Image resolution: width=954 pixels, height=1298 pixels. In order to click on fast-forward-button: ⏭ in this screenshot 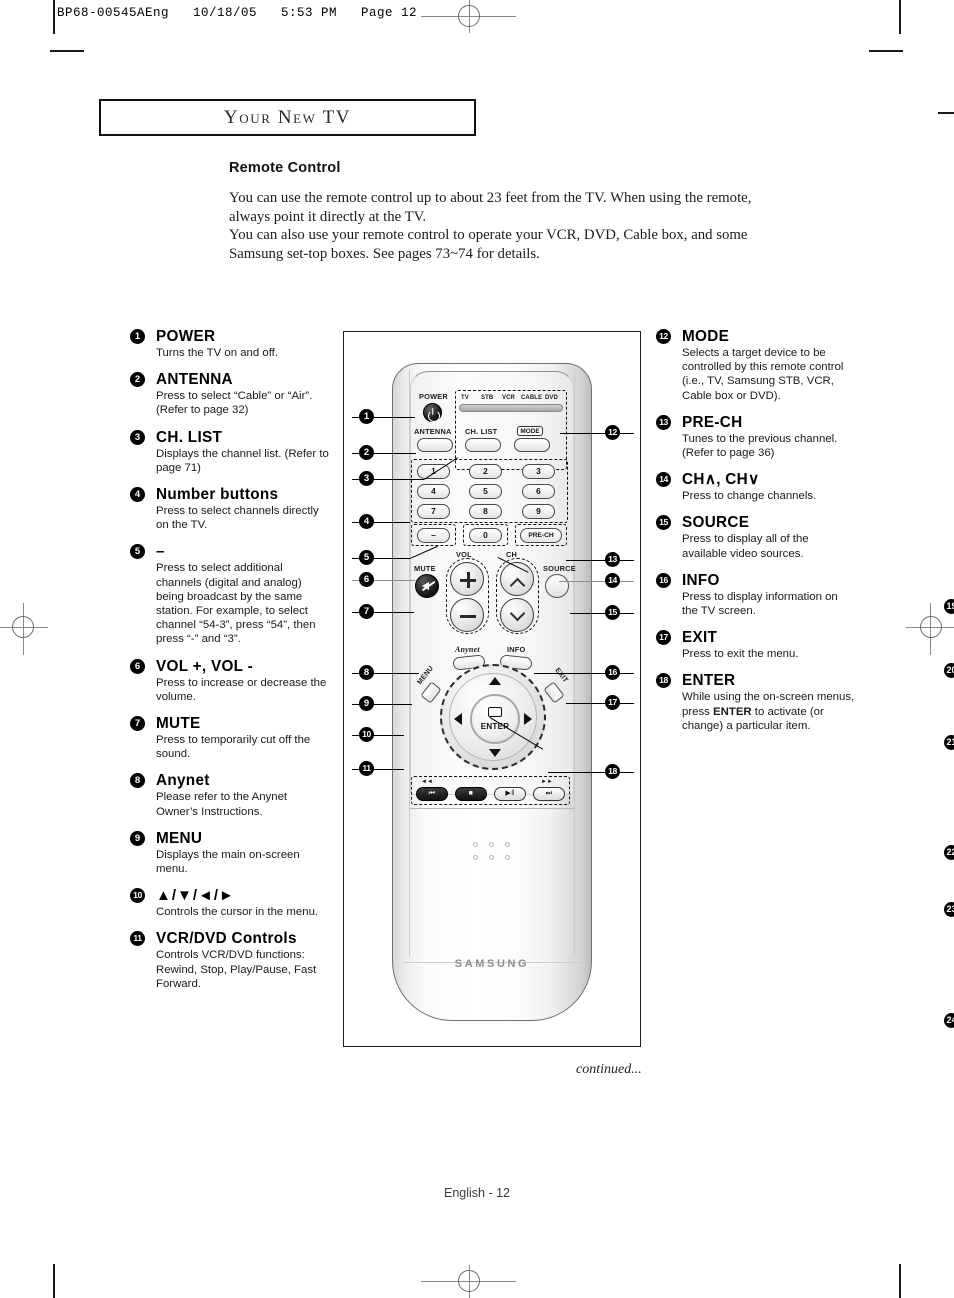, I will do `click(549, 794)`.